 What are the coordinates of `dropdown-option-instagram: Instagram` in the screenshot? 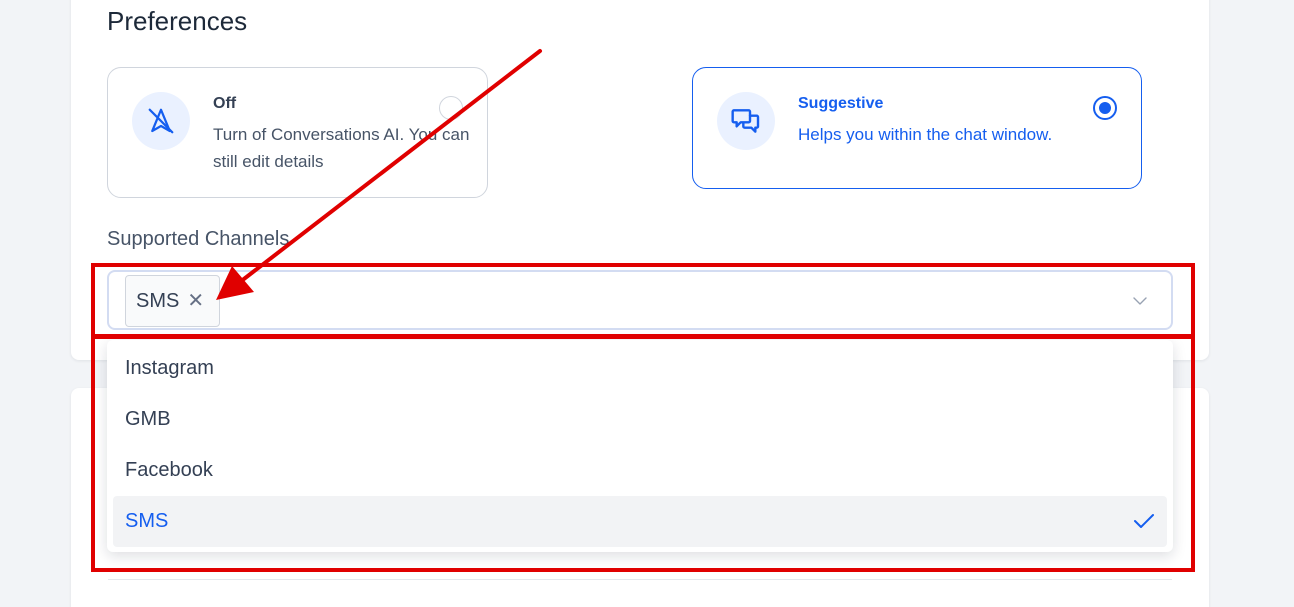 It's located at (640, 368).